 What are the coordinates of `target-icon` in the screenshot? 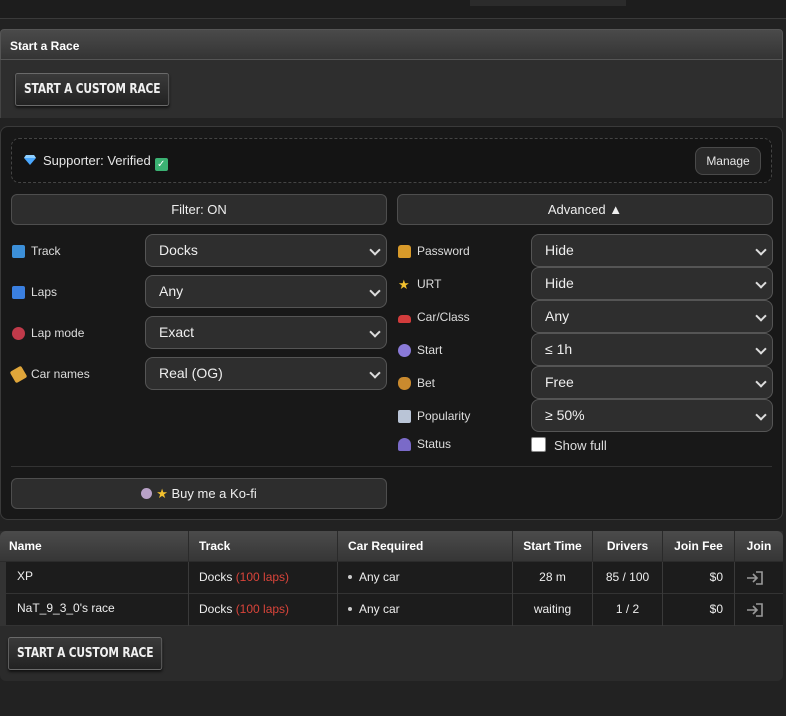 It's located at (18, 333).